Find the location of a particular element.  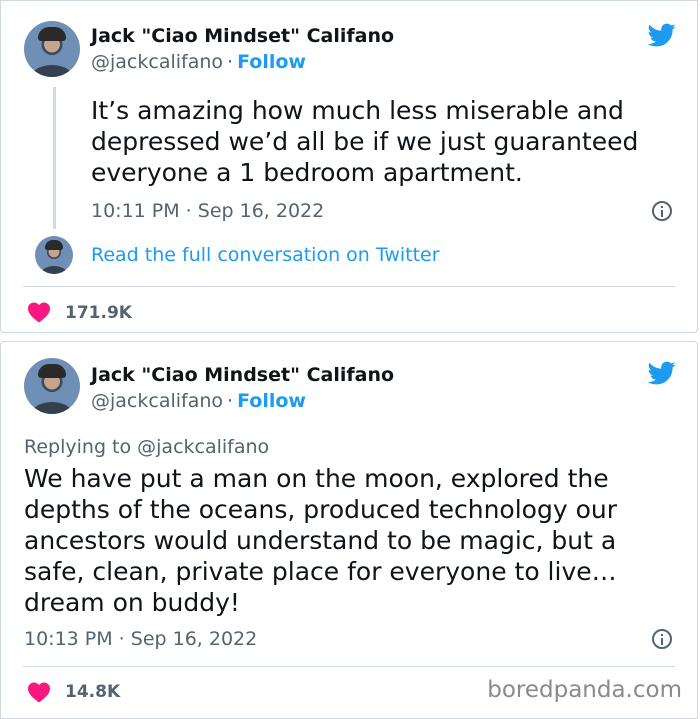

watermark: boredpanda.com is located at coordinates (584, 690).